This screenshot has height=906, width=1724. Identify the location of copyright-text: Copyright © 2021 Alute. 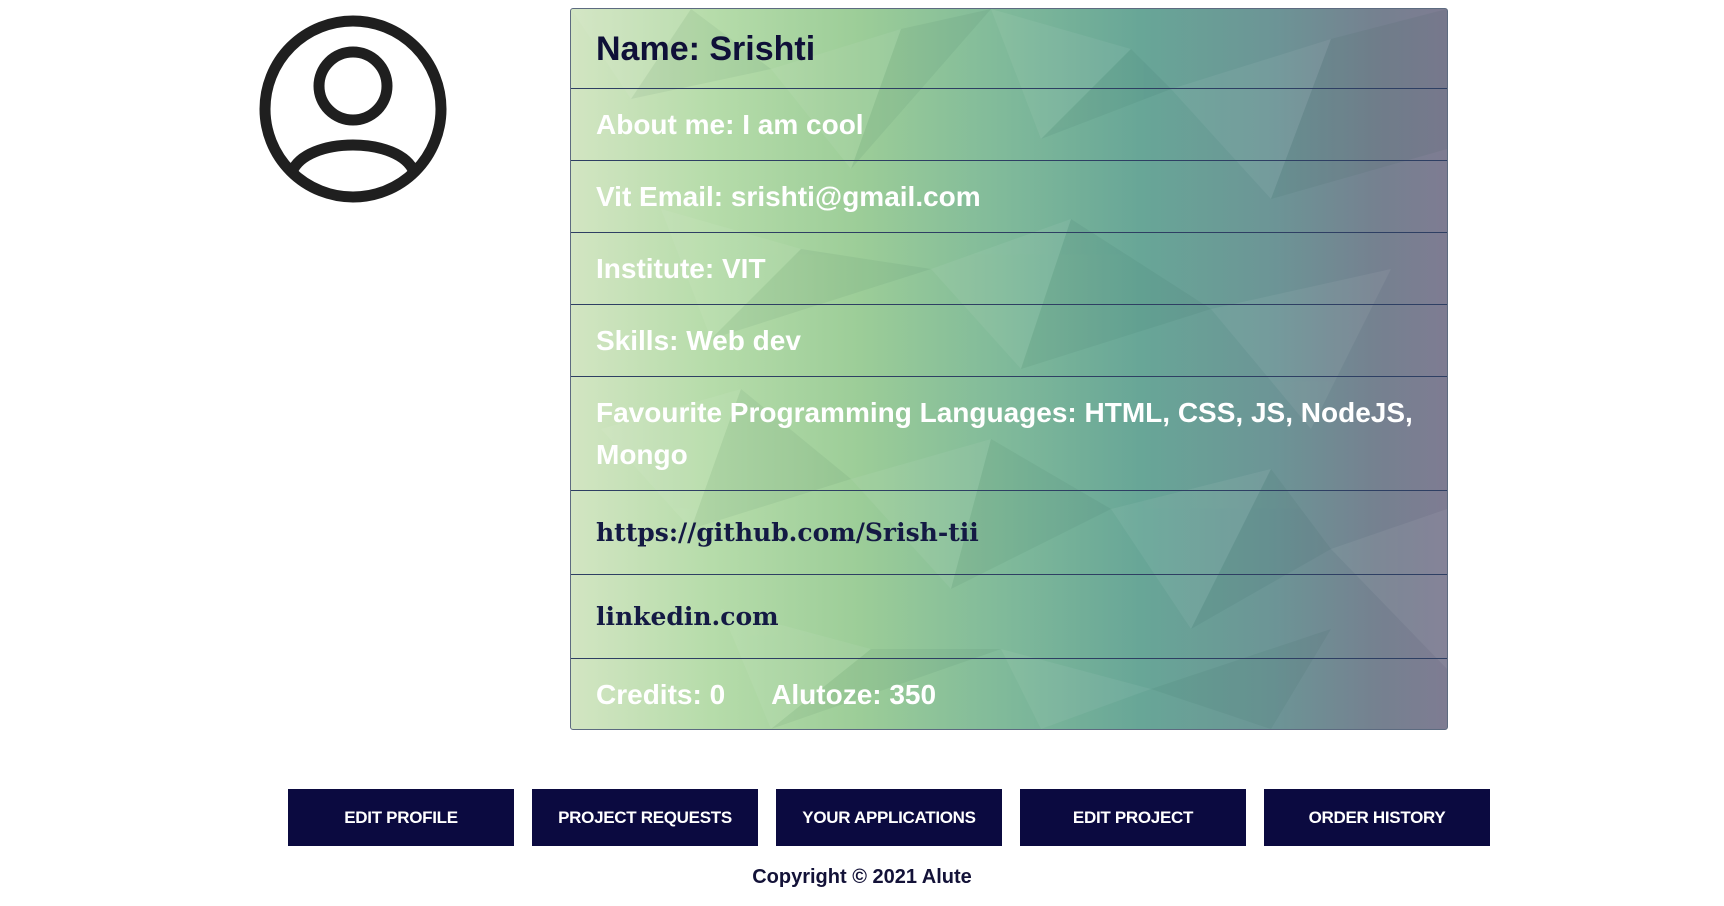
(862, 877).